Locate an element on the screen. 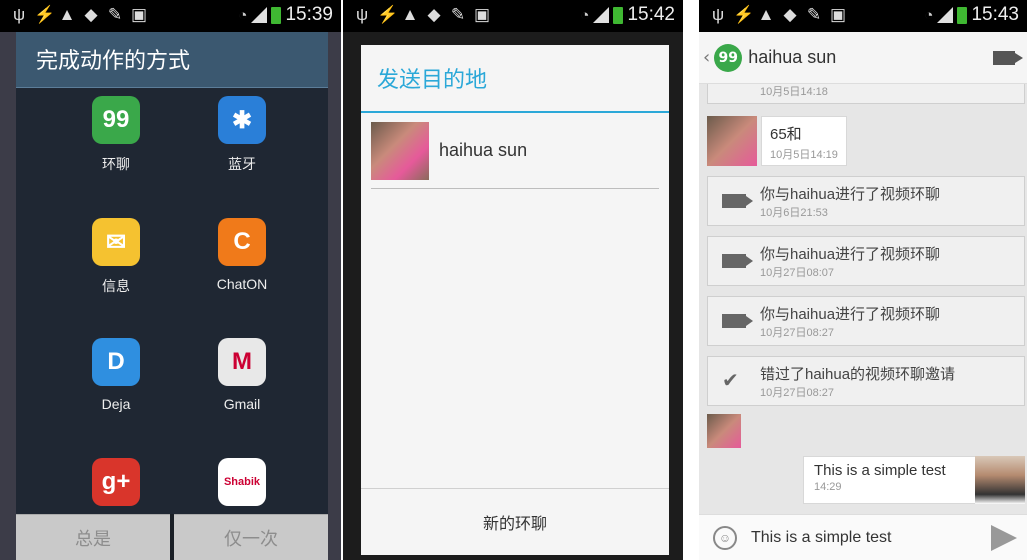  emoji-icon: ☺ is located at coordinates (725, 537).